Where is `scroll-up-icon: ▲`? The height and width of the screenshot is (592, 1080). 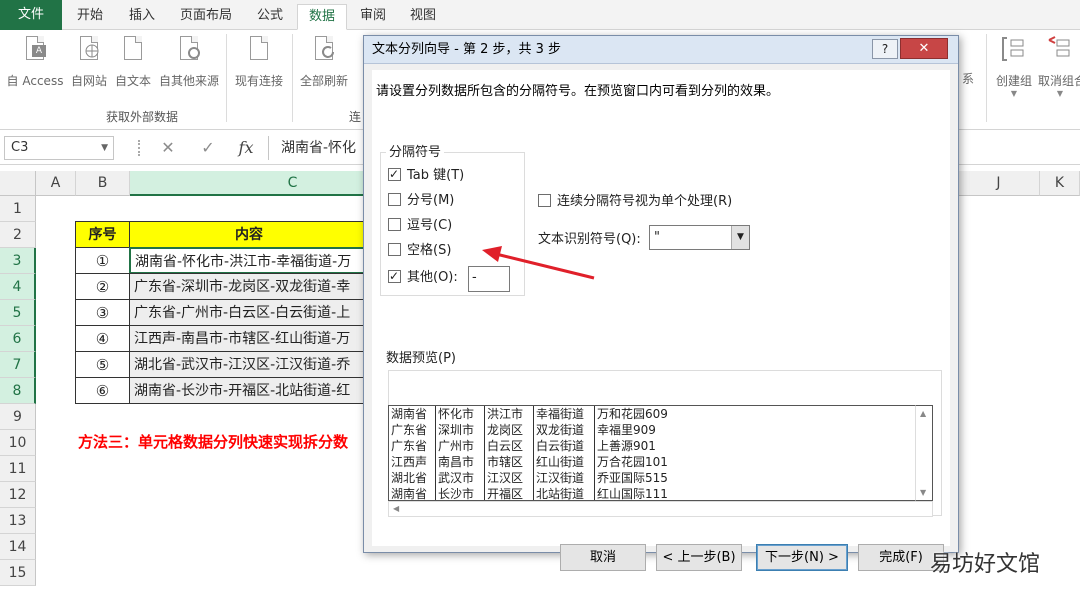 scroll-up-icon: ▲ is located at coordinates (923, 413).